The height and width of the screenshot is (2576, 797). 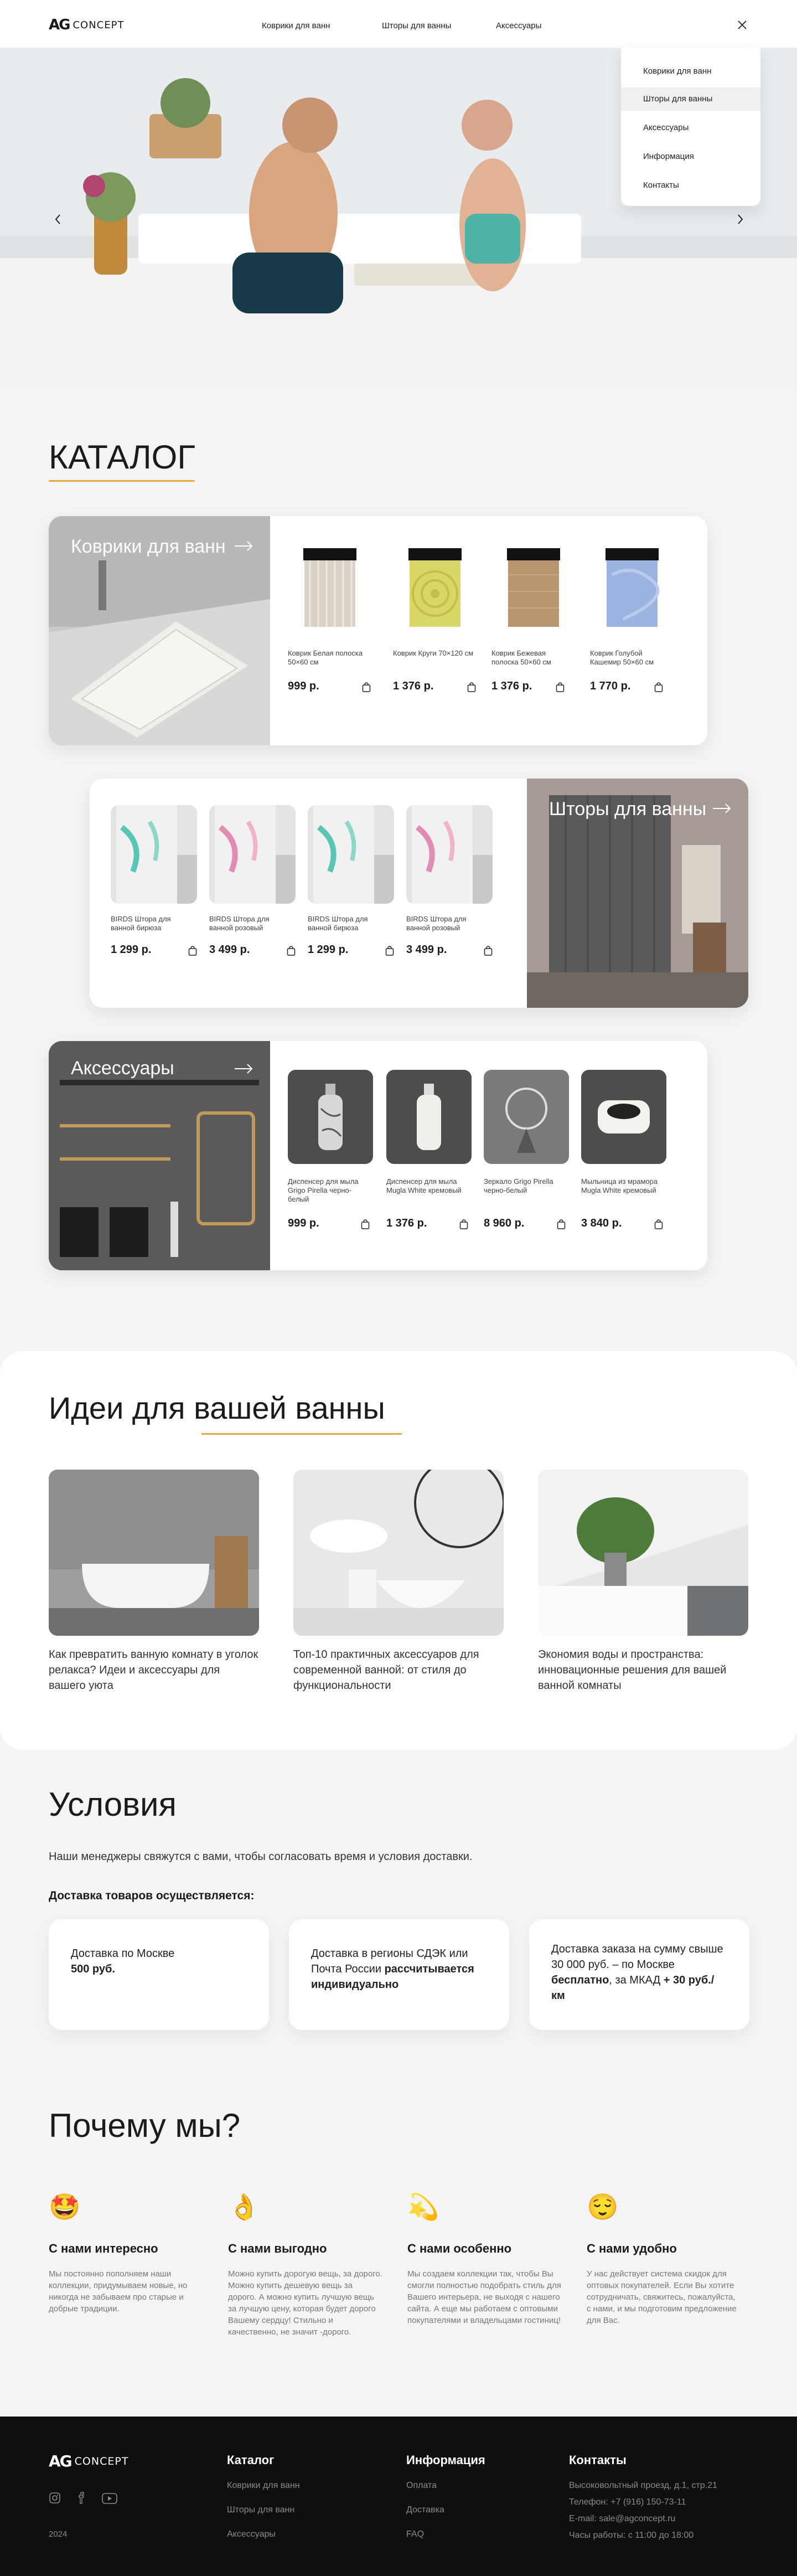 I want to click on footer-link-payment: Оплата, so click(x=422, y=2486).